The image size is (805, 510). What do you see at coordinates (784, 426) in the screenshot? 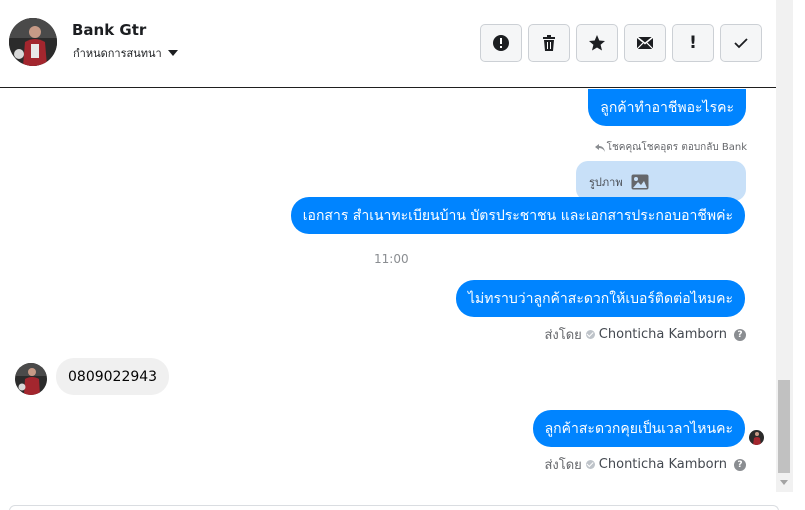
I see `scrollbar-thumb` at bounding box center [784, 426].